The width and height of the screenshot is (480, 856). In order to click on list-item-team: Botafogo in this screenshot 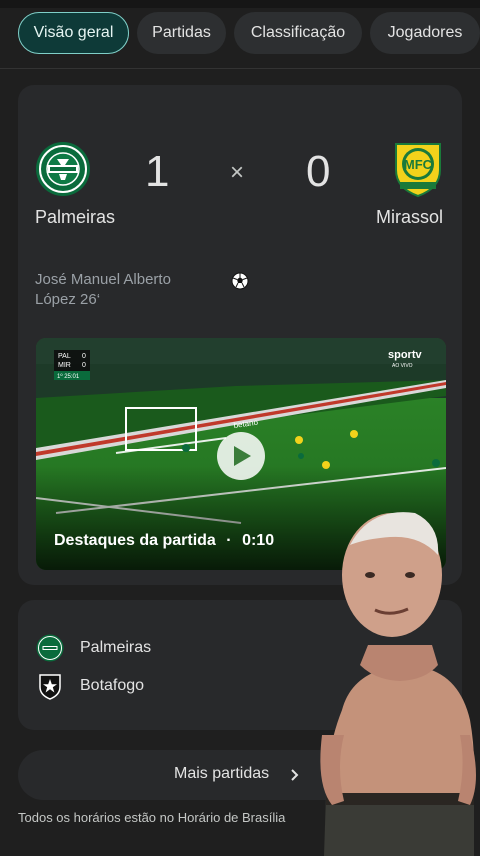, I will do `click(112, 685)`.